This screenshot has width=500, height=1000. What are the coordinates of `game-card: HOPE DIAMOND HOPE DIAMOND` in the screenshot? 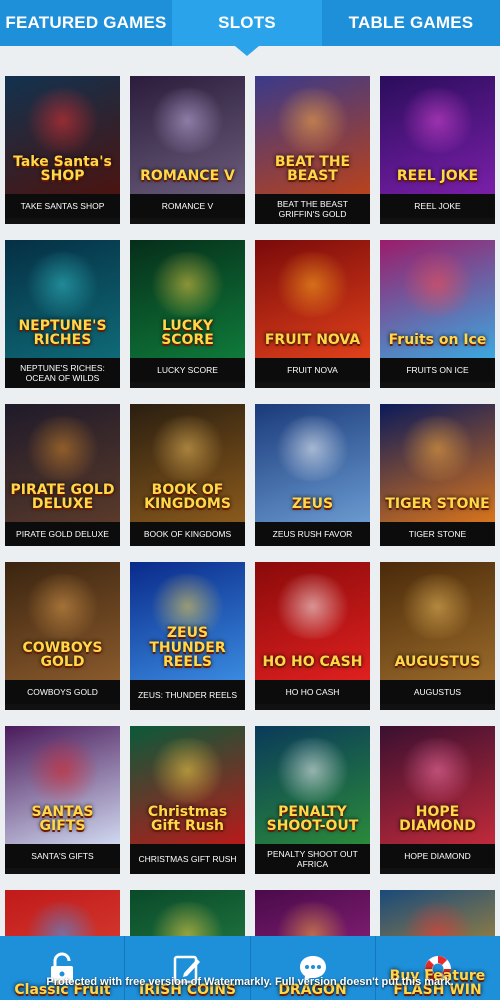 It's located at (437, 800).